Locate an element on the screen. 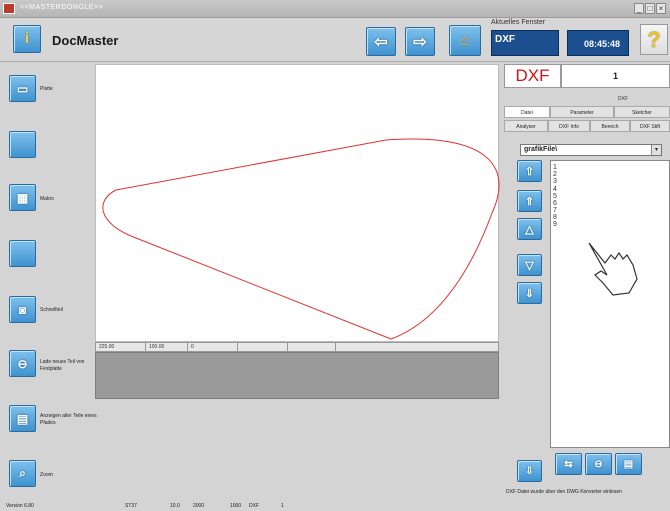  home-icon: ⌂ is located at coordinates (465, 40).